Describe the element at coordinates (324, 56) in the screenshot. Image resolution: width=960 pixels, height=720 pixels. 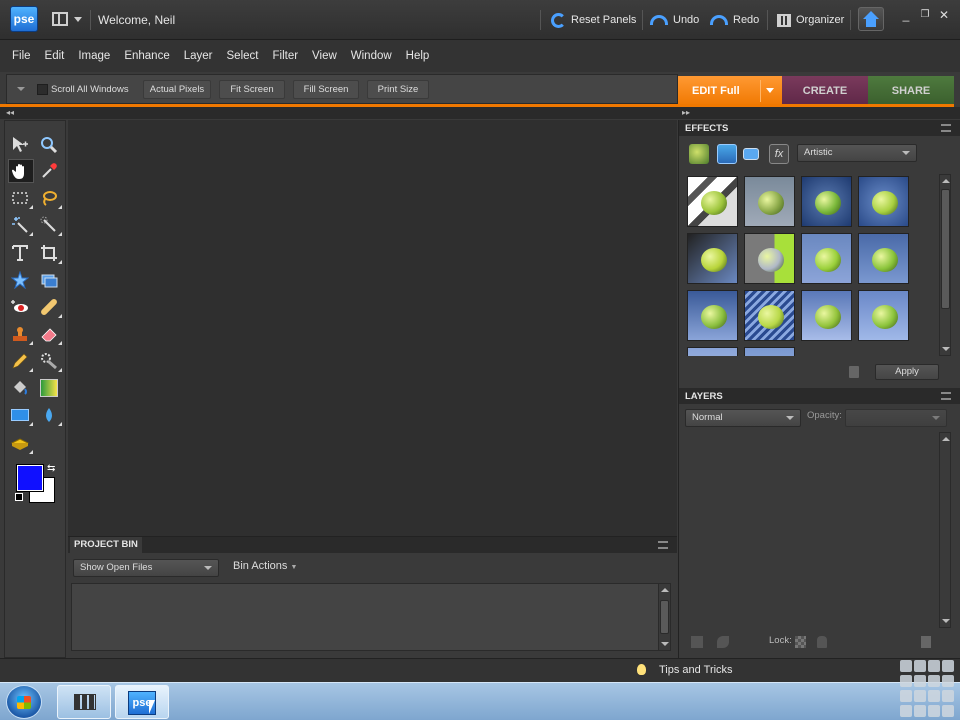
I see `menu-view: View` at that location.